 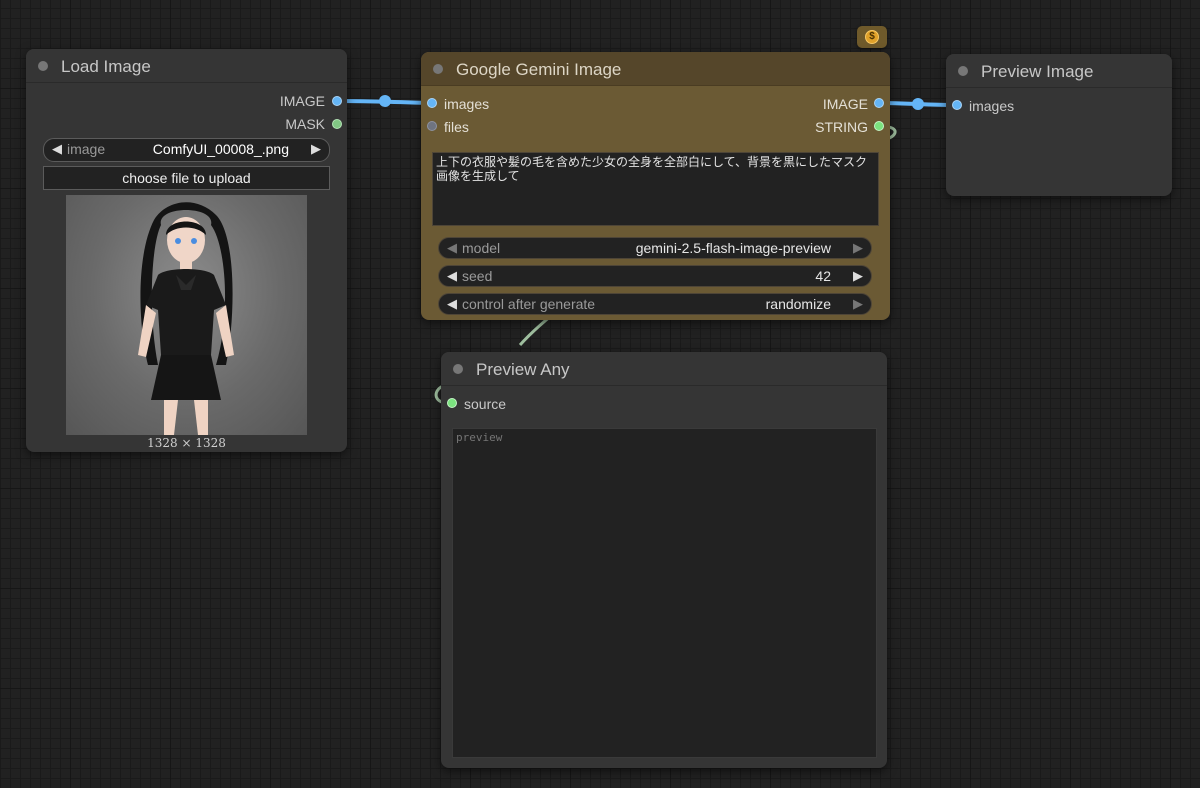 What do you see at coordinates (858, 248) in the screenshot?
I see `model-next-arrow-icon: ▶` at bounding box center [858, 248].